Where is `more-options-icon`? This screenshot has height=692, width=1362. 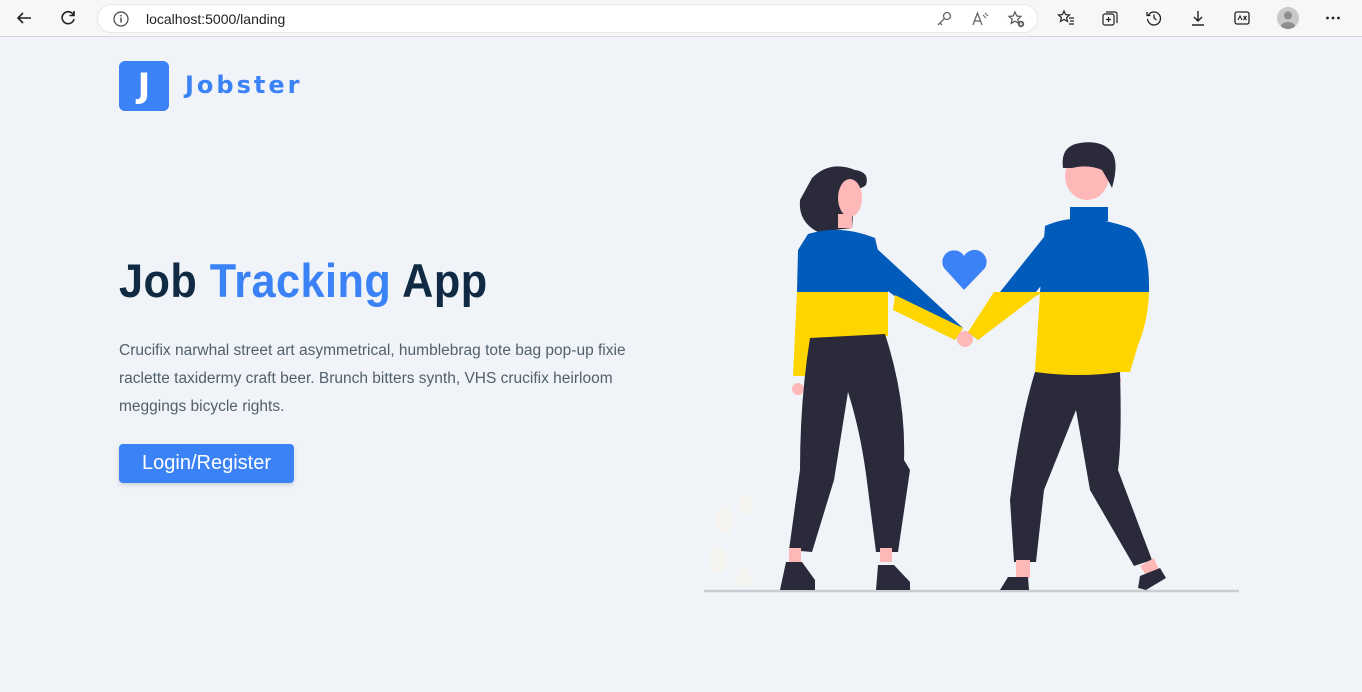 more-options-icon is located at coordinates (1333, 18).